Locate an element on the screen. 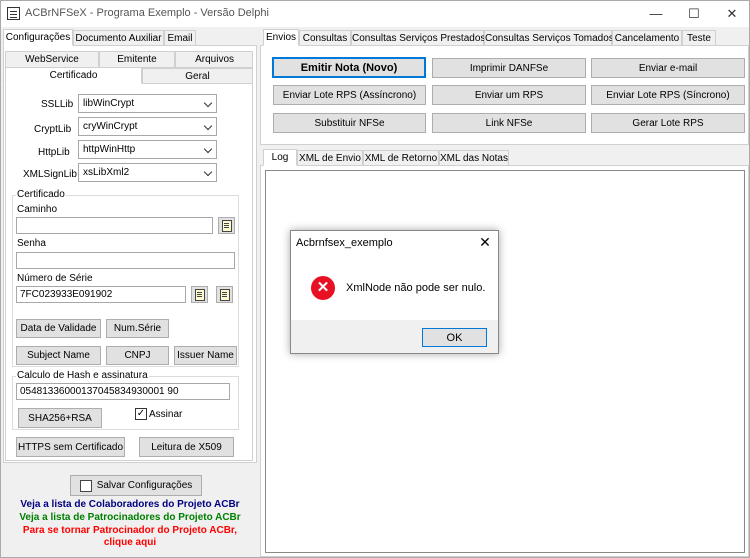  assinar-label: Assinar is located at coordinates (166, 414).